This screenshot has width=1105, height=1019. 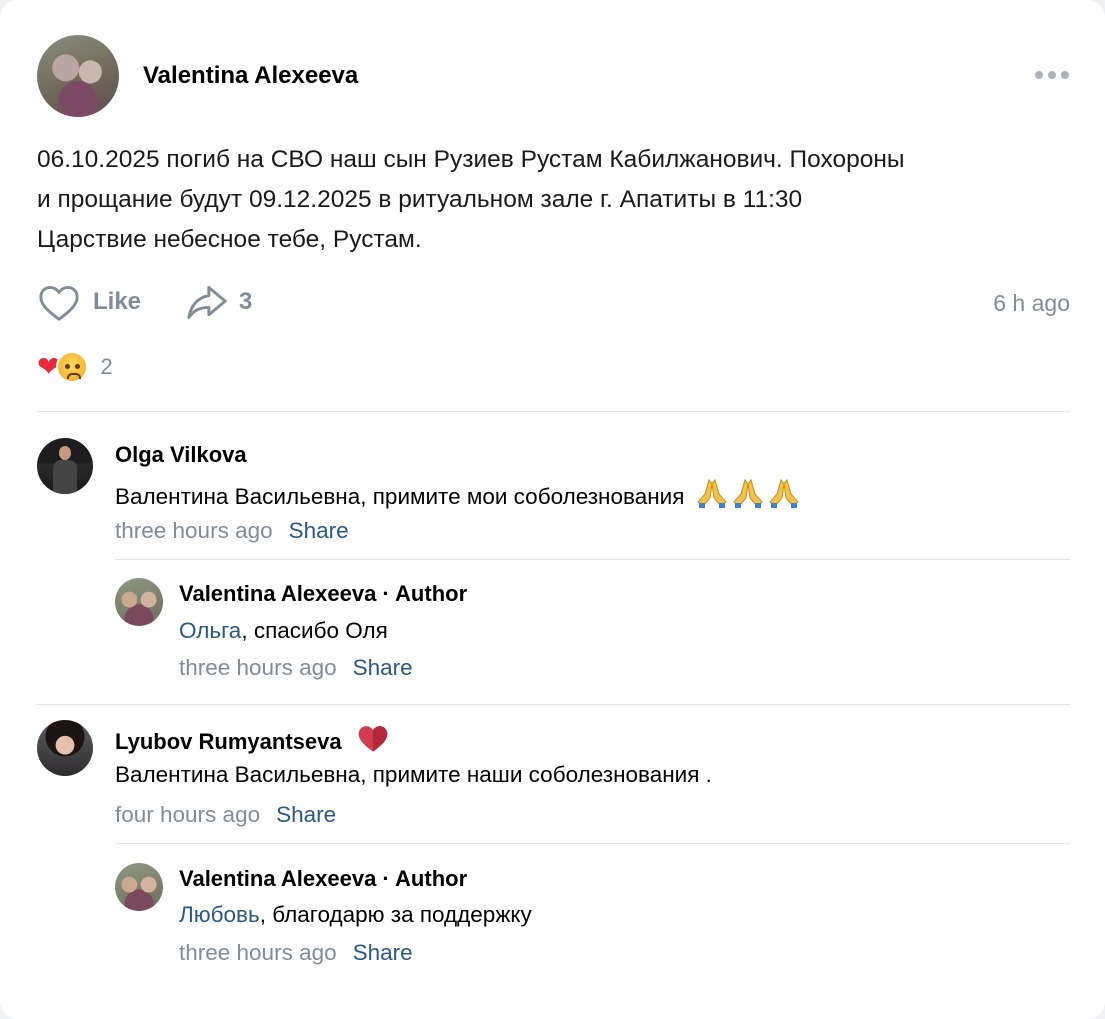 What do you see at coordinates (228, 741) in the screenshot?
I see `comment-author-name: Lyubov Rumyantseva` at bounding box center [228, 741].